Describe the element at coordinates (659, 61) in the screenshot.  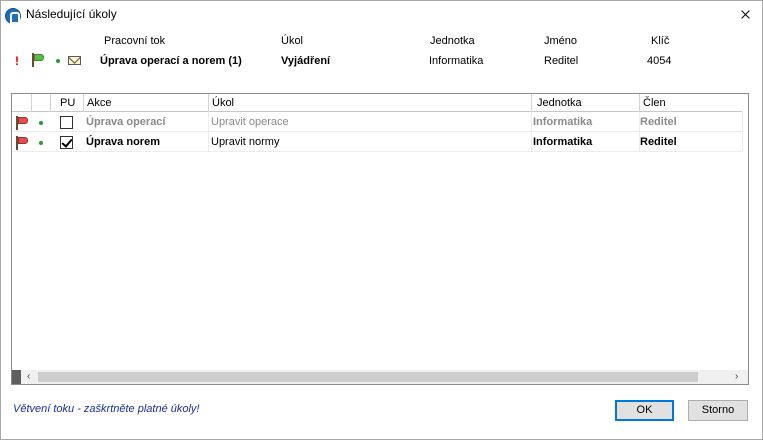
I see `key-value: 4054` at that location.